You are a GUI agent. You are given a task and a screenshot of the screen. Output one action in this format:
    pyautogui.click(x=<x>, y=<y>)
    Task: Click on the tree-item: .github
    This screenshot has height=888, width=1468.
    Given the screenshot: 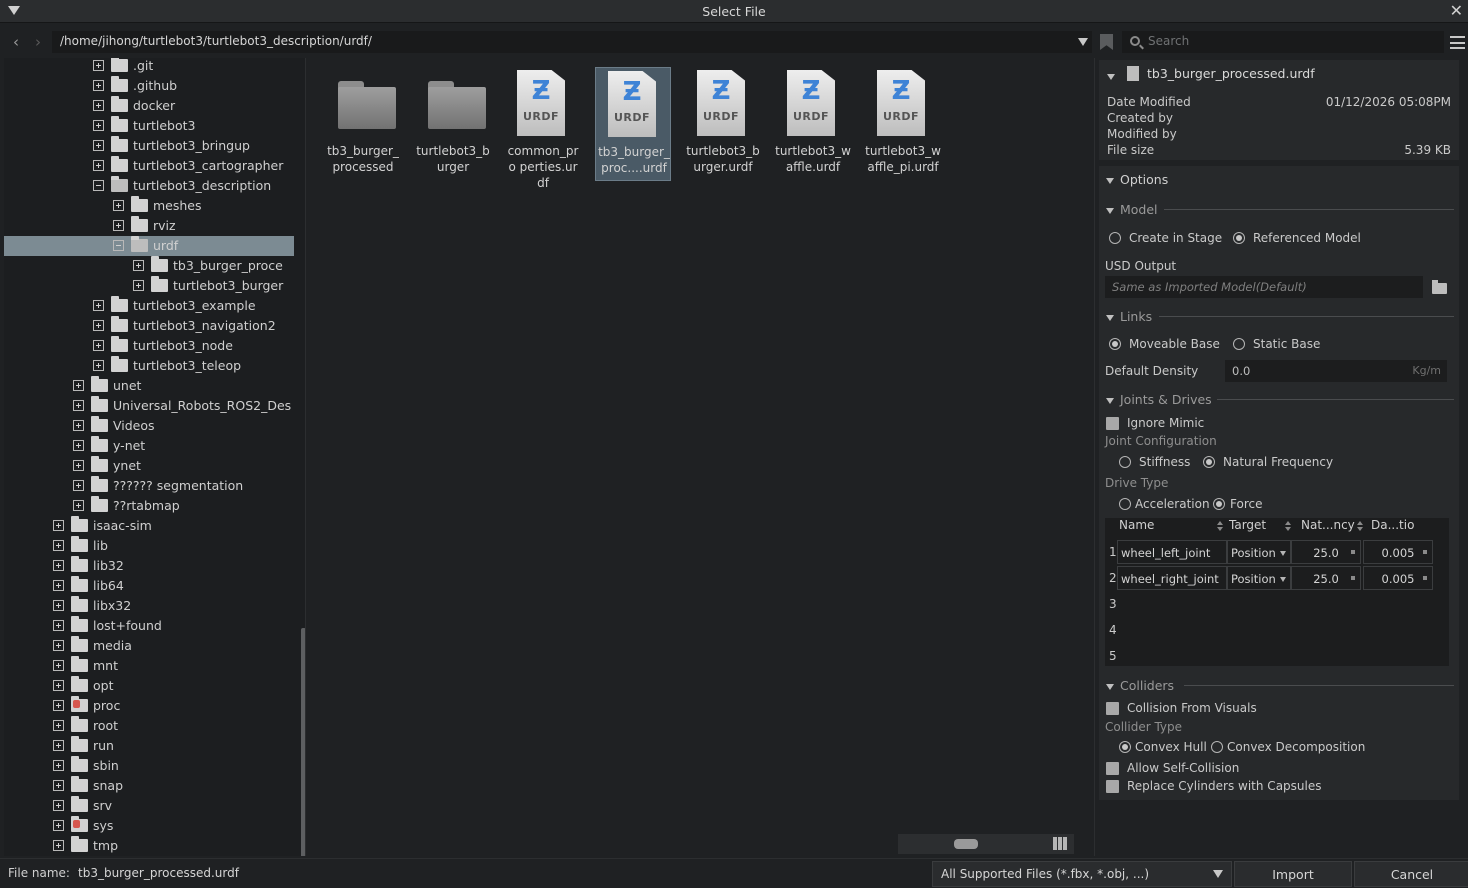 What is the action you would take?
    pyautogui.click(x=149, y=86)
    